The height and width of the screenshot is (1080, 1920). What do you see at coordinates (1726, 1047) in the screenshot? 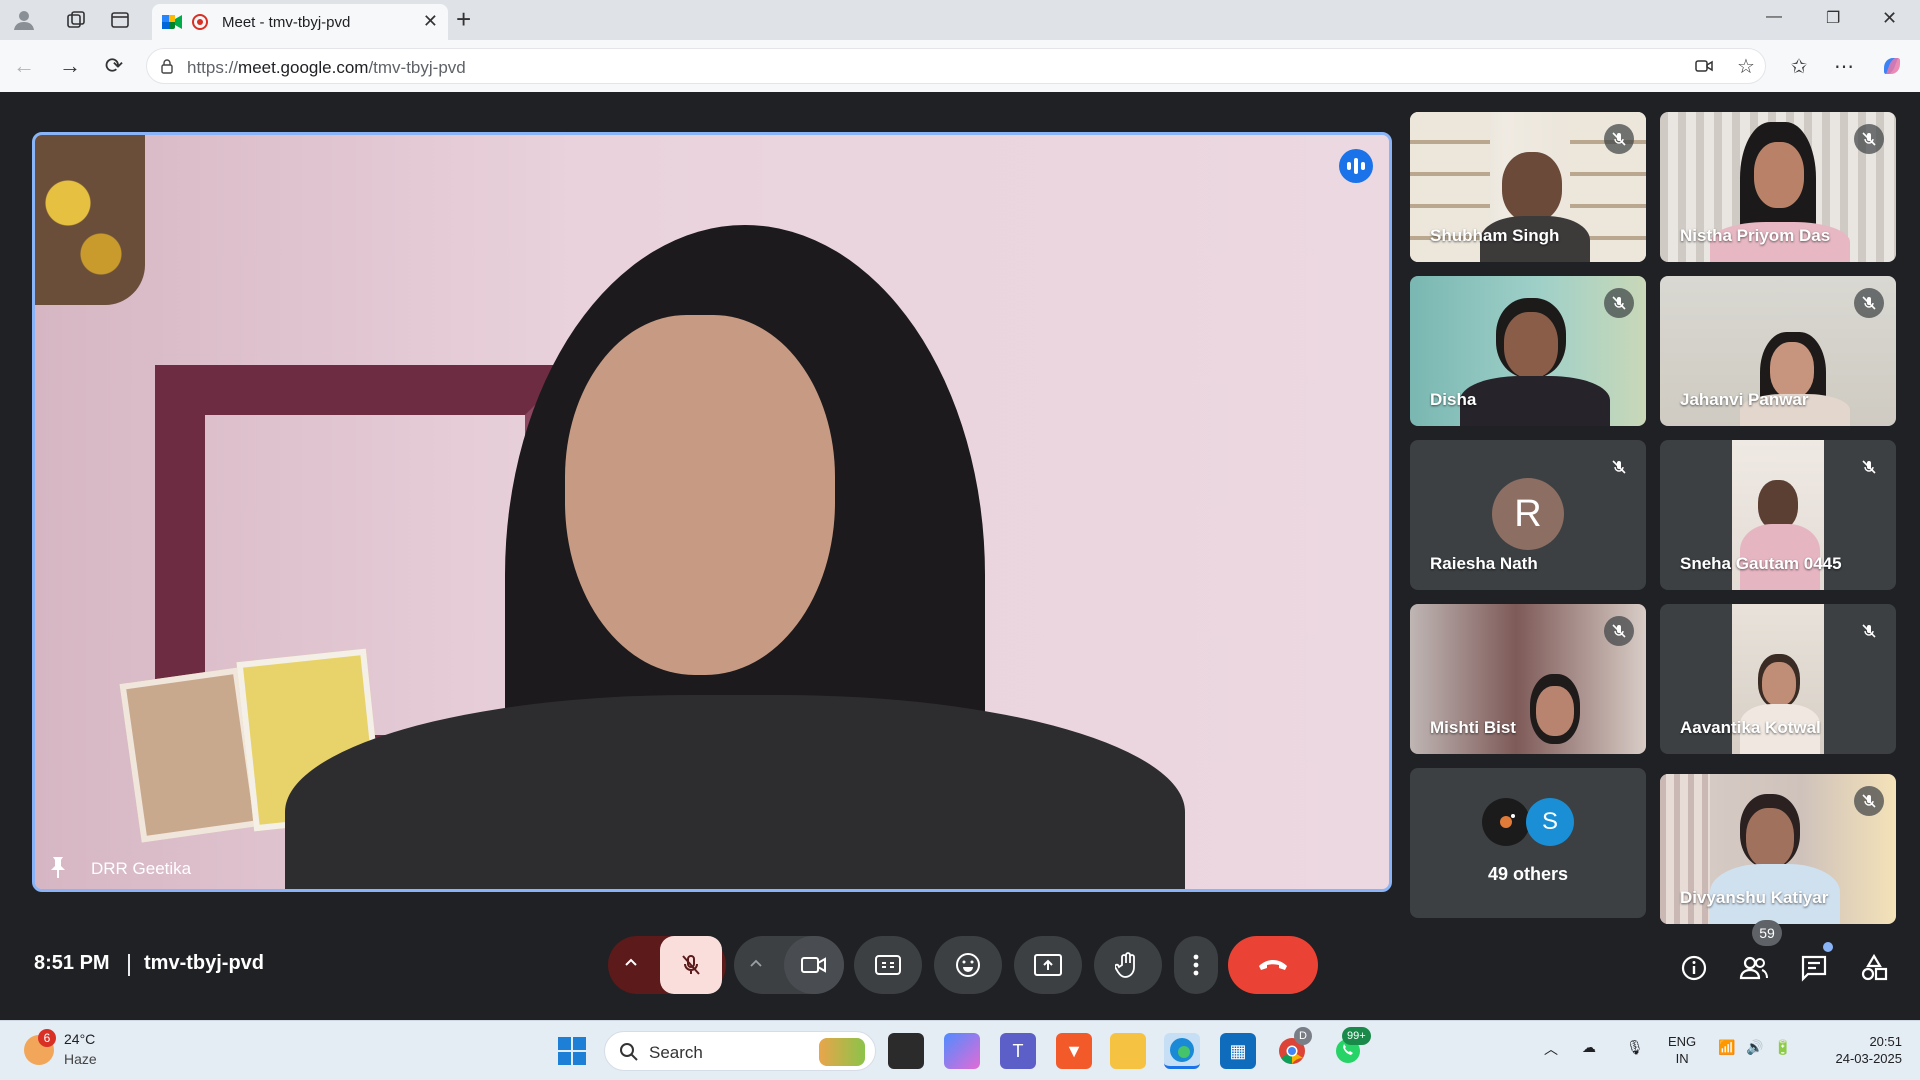
I see `wifi-icon: 📶` at bounding box center [1726, 1047].